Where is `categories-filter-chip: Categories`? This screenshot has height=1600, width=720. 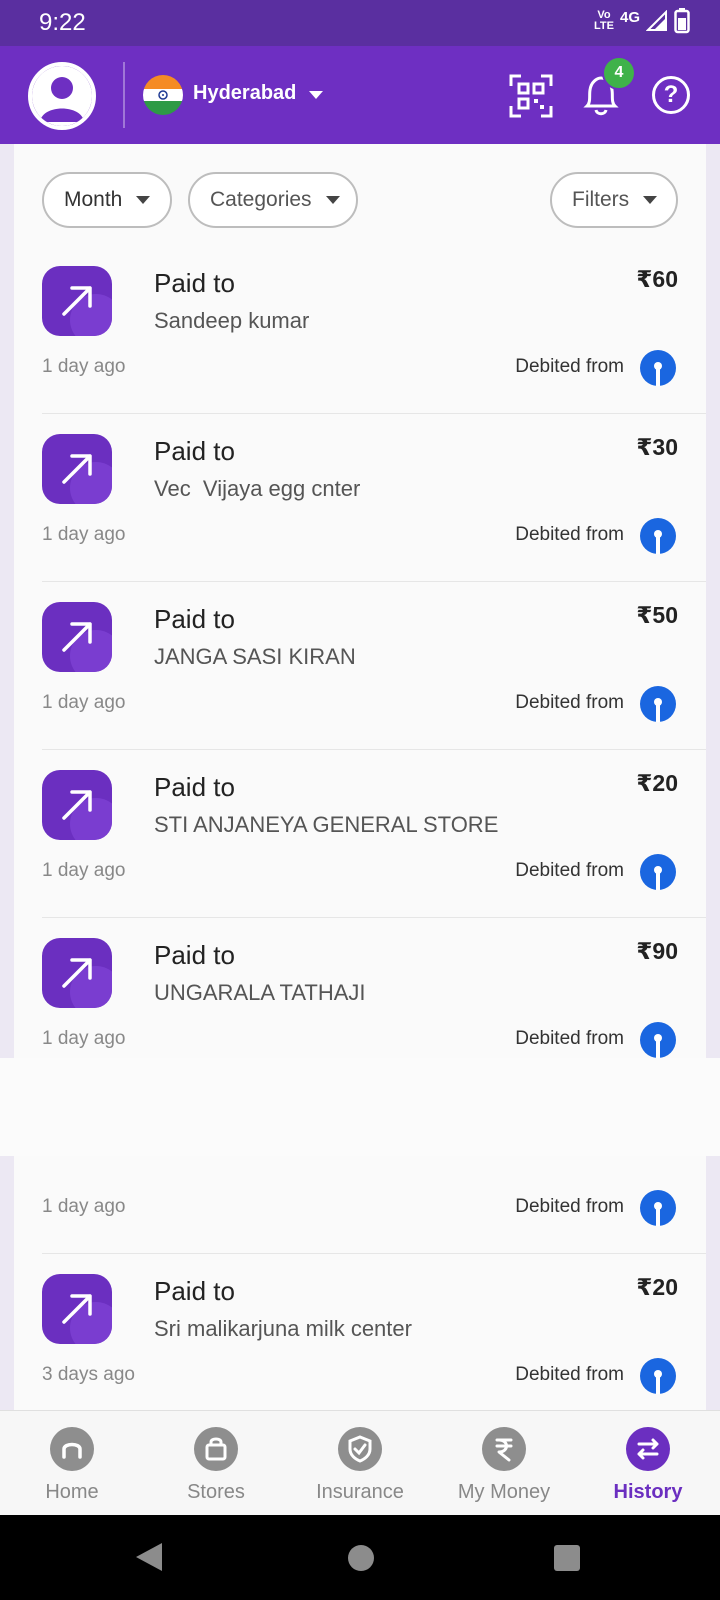
categories-filter-chip: Categories is located at coordinates (273, 200).